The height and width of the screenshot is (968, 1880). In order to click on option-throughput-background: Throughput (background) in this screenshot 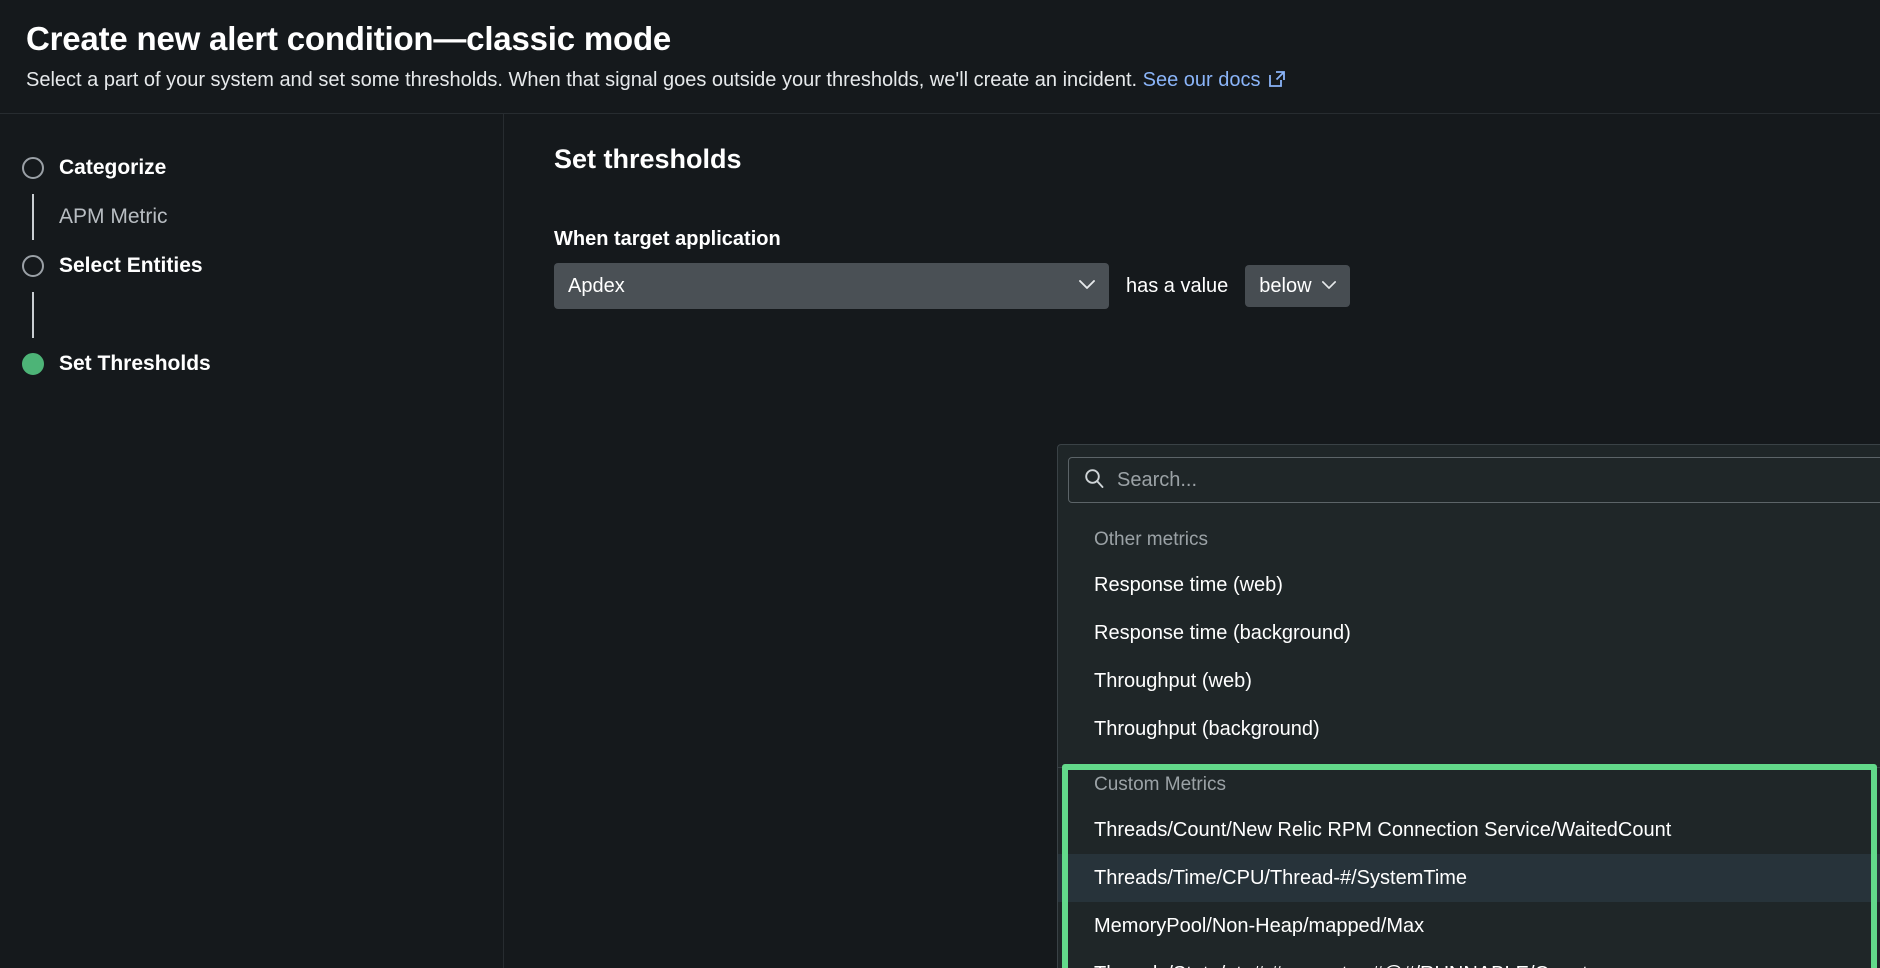, I will do `click(1469, 729)`.